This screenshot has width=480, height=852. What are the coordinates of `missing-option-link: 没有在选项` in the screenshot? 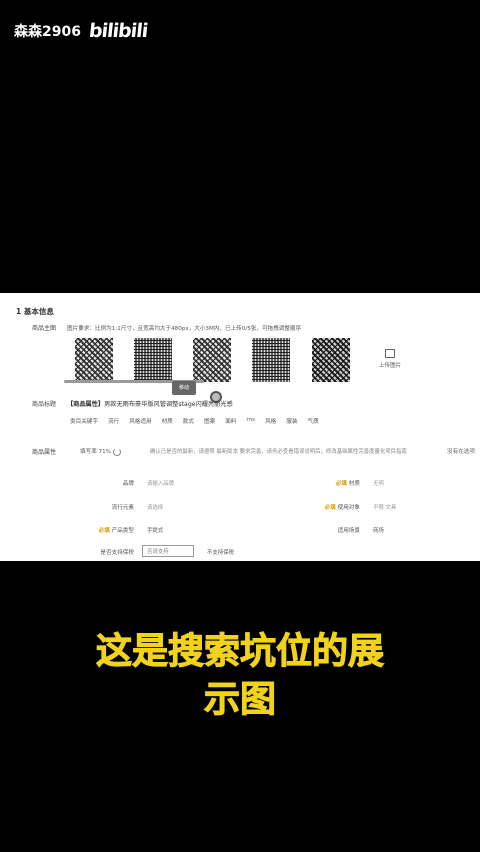 It's located at (461, 451).